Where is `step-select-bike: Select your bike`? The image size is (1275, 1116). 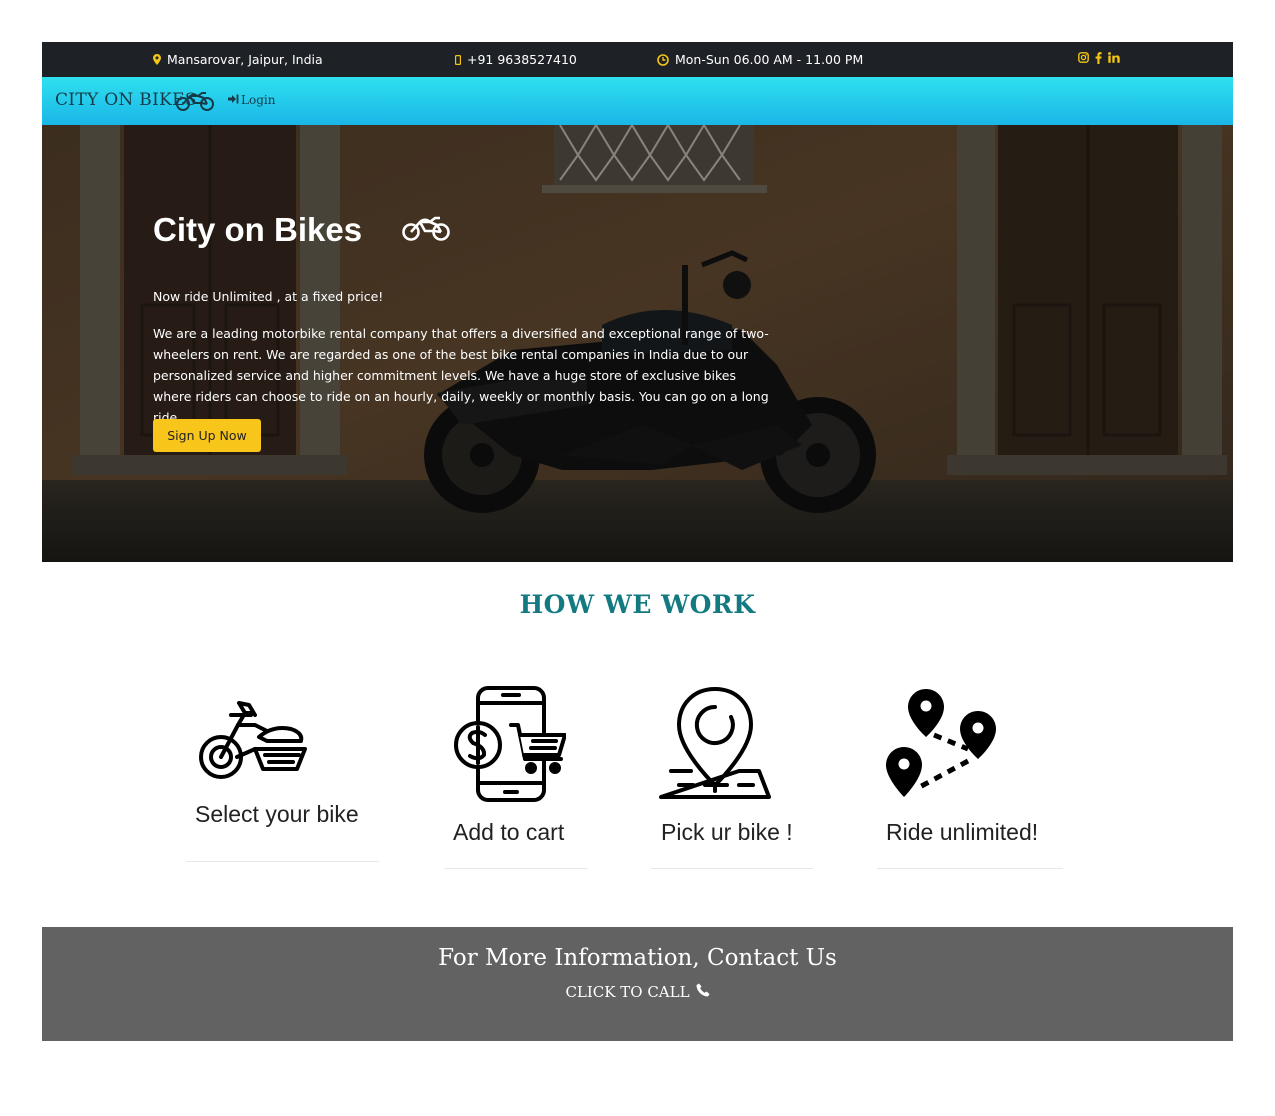 step-select-bike: Select your bike is located at coordinates (282, 773).